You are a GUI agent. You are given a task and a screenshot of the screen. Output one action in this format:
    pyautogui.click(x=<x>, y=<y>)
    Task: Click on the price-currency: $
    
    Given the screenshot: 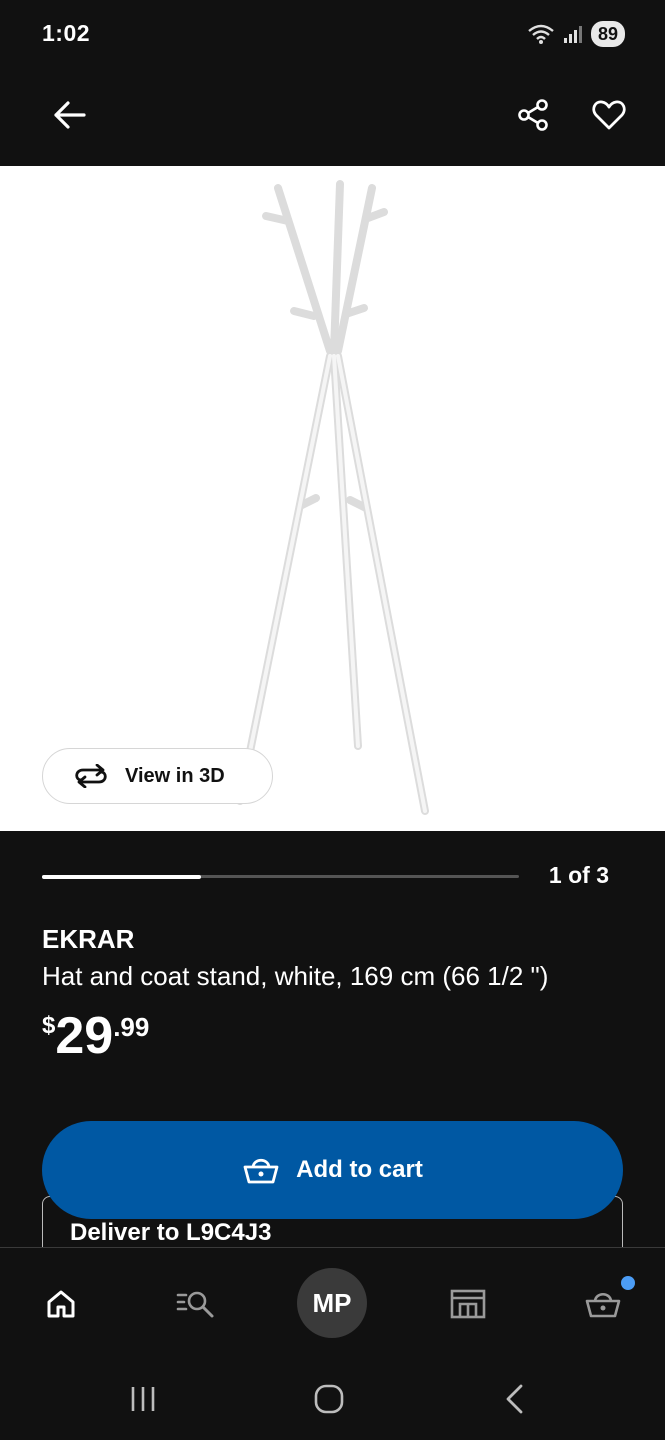 What is the action you would take?
    pyautogui.click(x=49, y=1025)
    